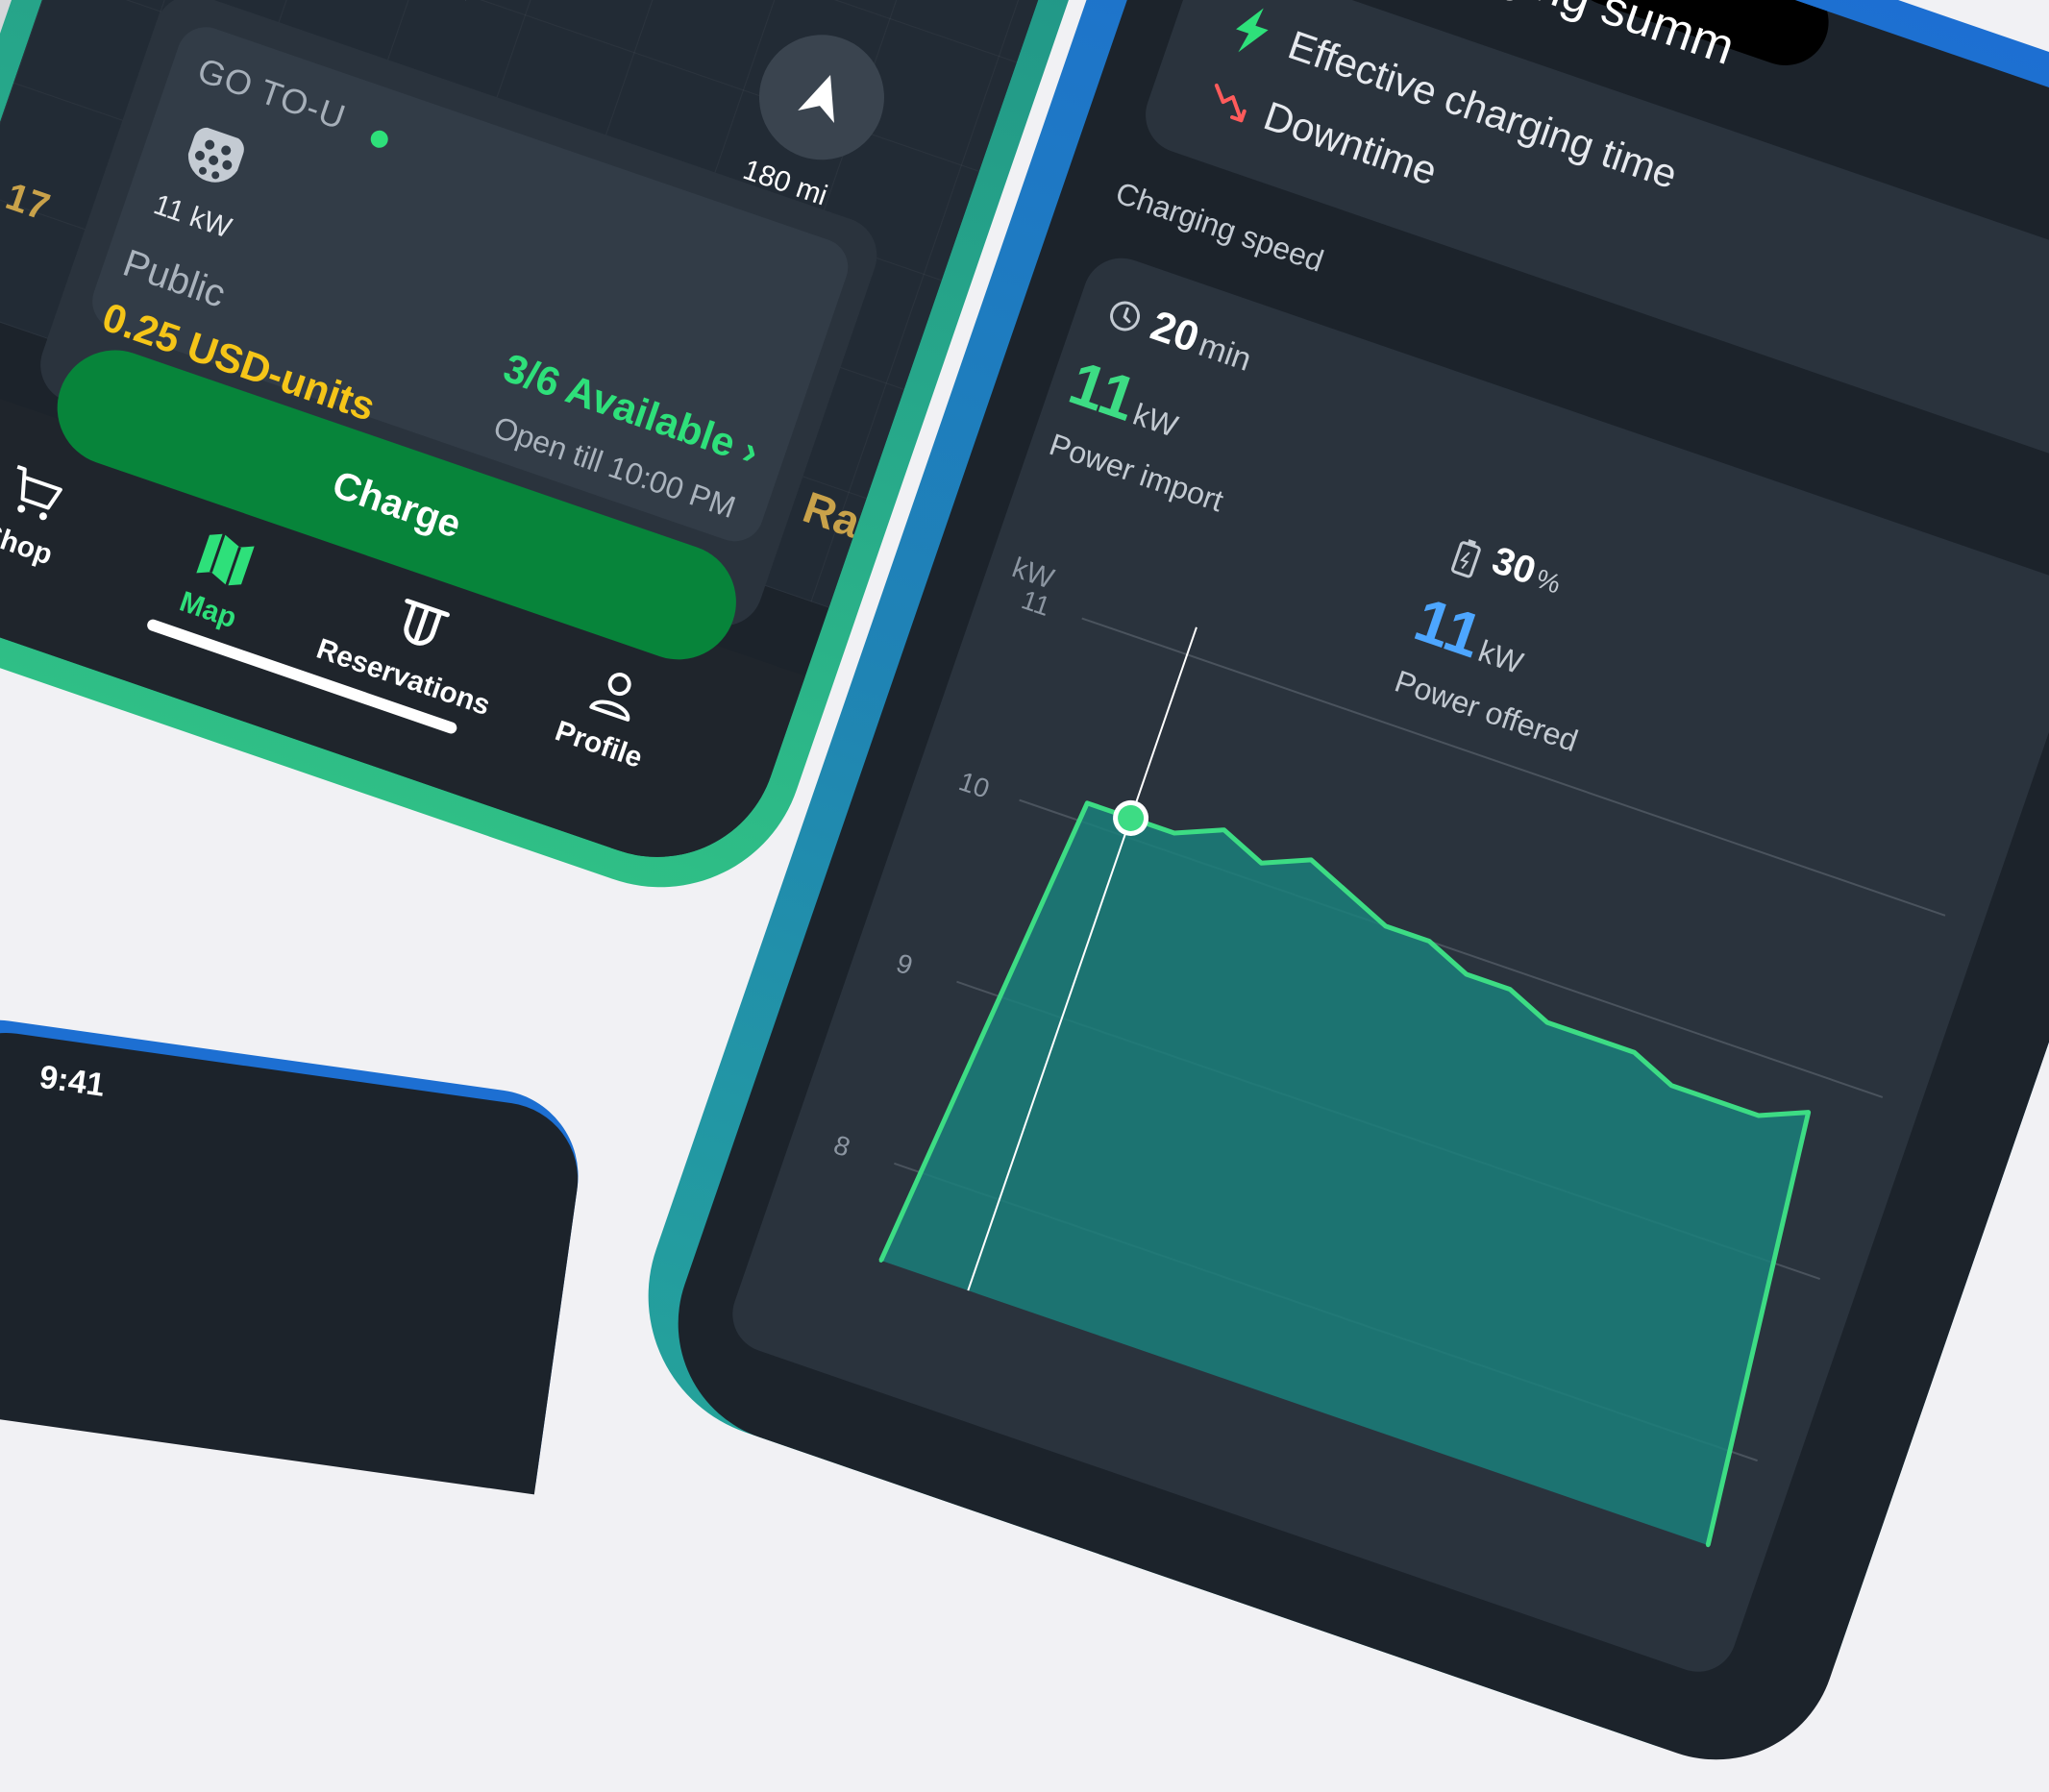 The width and height of the screenshot is (2049, 1792). I want to click on battery-unit: %, so click(1548, 581).